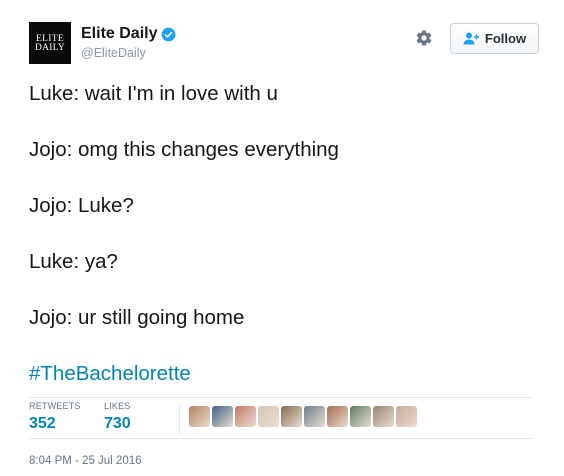  I want to click on tweet-line: Jojo: Luke?, so click(81, 205).